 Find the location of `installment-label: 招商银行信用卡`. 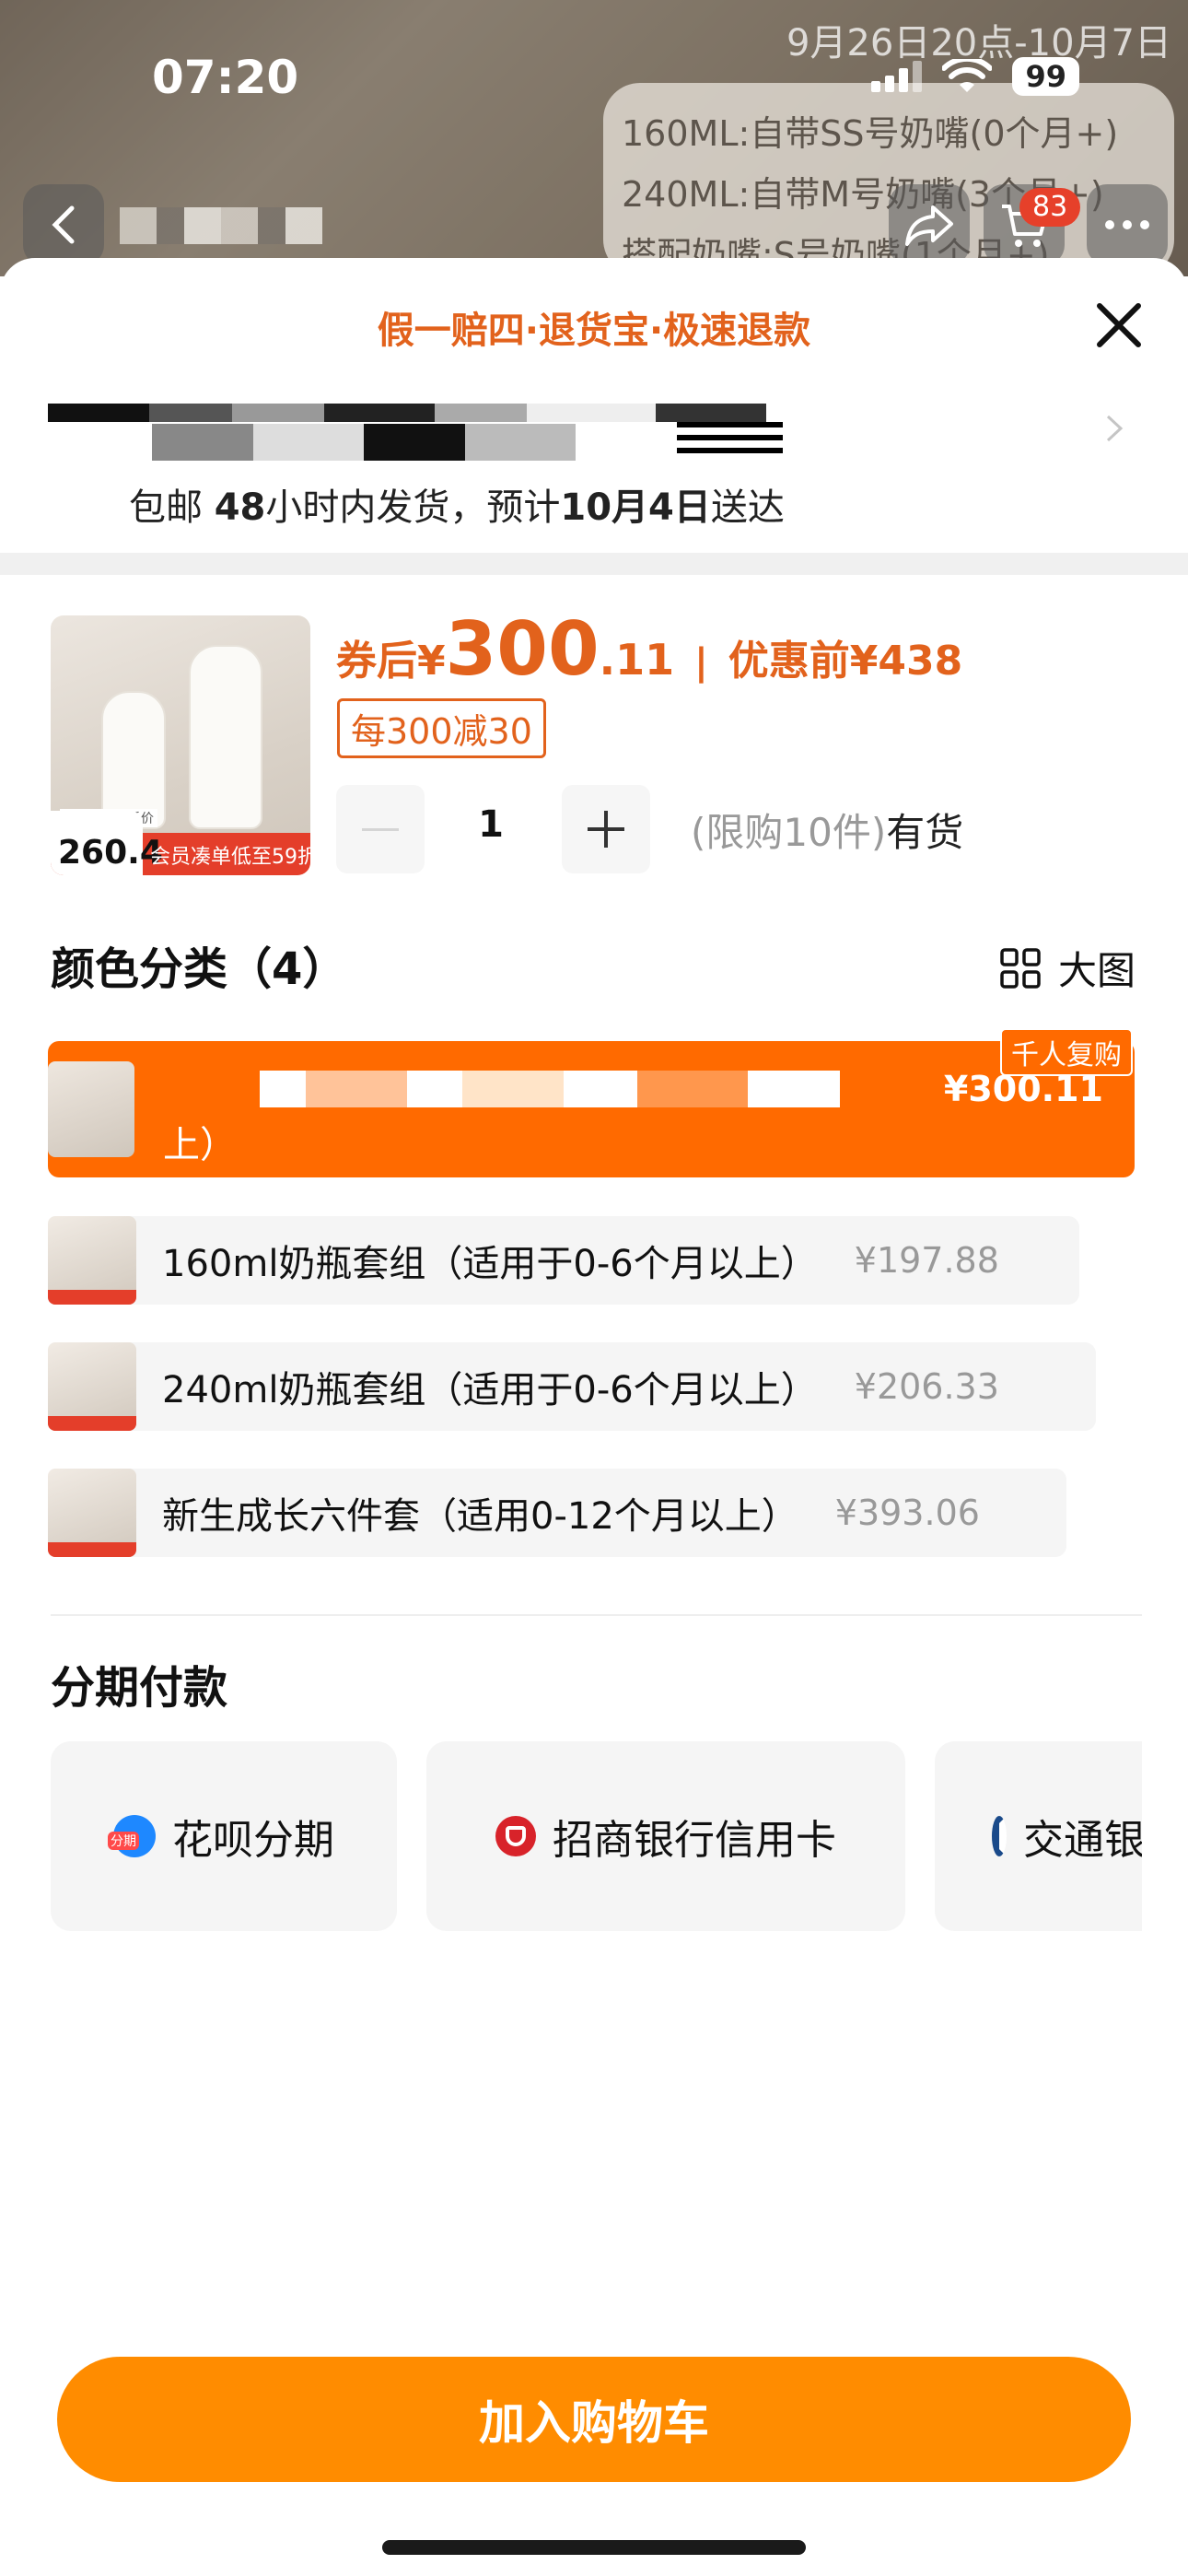

installment-label: 招商银行信用卡 is located at coordinates (694, 1840).